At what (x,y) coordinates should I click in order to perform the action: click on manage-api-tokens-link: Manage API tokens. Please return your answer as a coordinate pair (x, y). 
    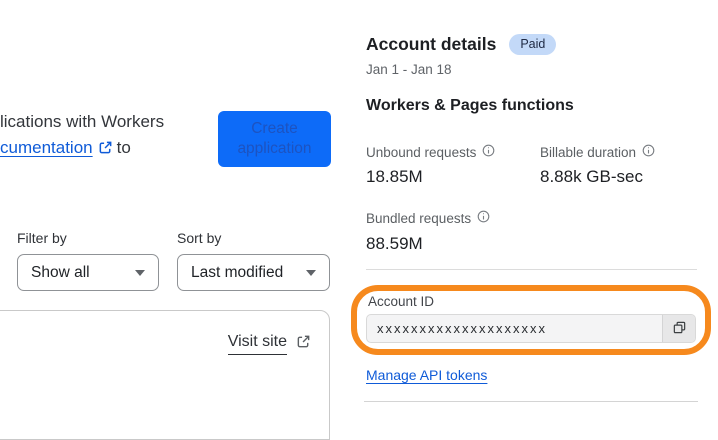
    Looking at the image, I should click on (426, 375).